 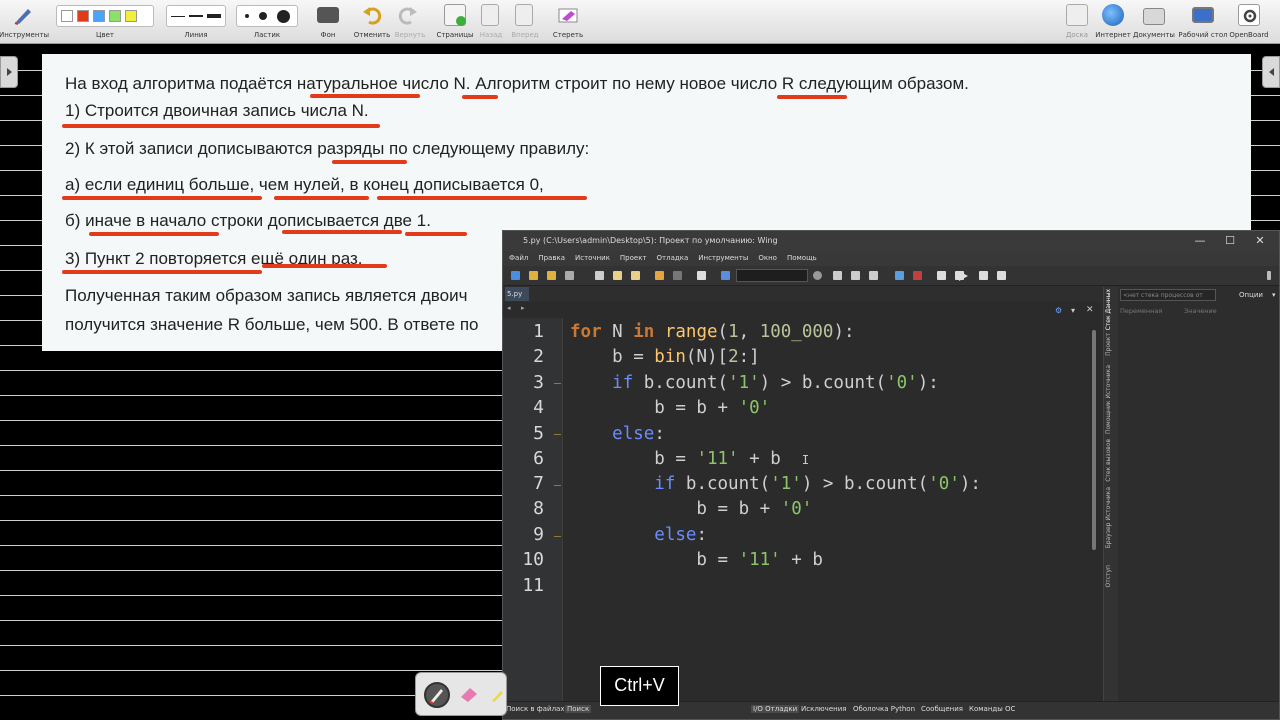 What do you see at coordinates (942, 709) in the screenshot?
I see `tab-messages: Сообщения` at bounding box center [942, 709].